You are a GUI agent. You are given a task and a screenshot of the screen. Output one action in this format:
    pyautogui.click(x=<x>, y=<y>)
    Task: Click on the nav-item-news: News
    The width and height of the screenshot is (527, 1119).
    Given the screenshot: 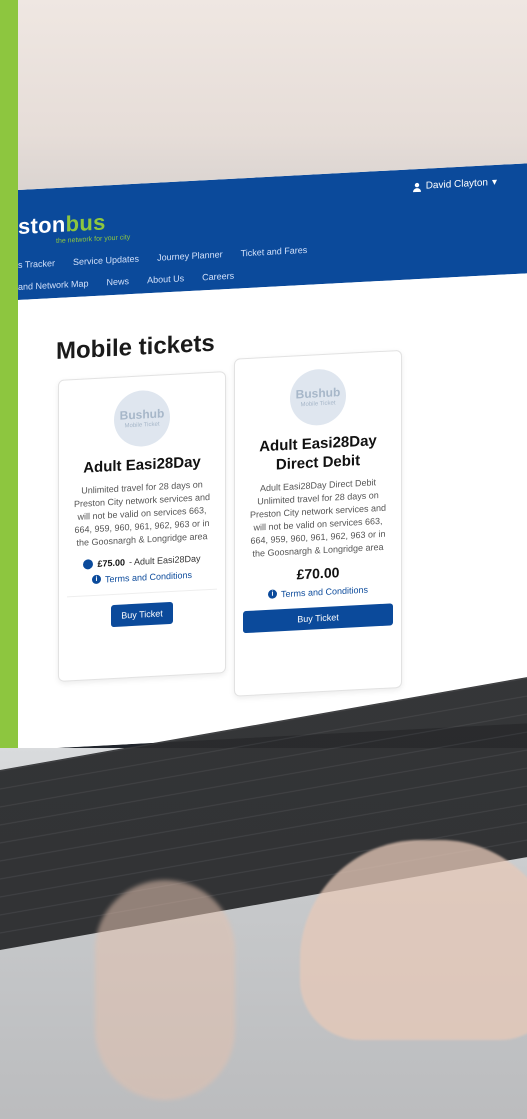 What is the action you would take?
    pyautogui.click(x=118, y=281)
    